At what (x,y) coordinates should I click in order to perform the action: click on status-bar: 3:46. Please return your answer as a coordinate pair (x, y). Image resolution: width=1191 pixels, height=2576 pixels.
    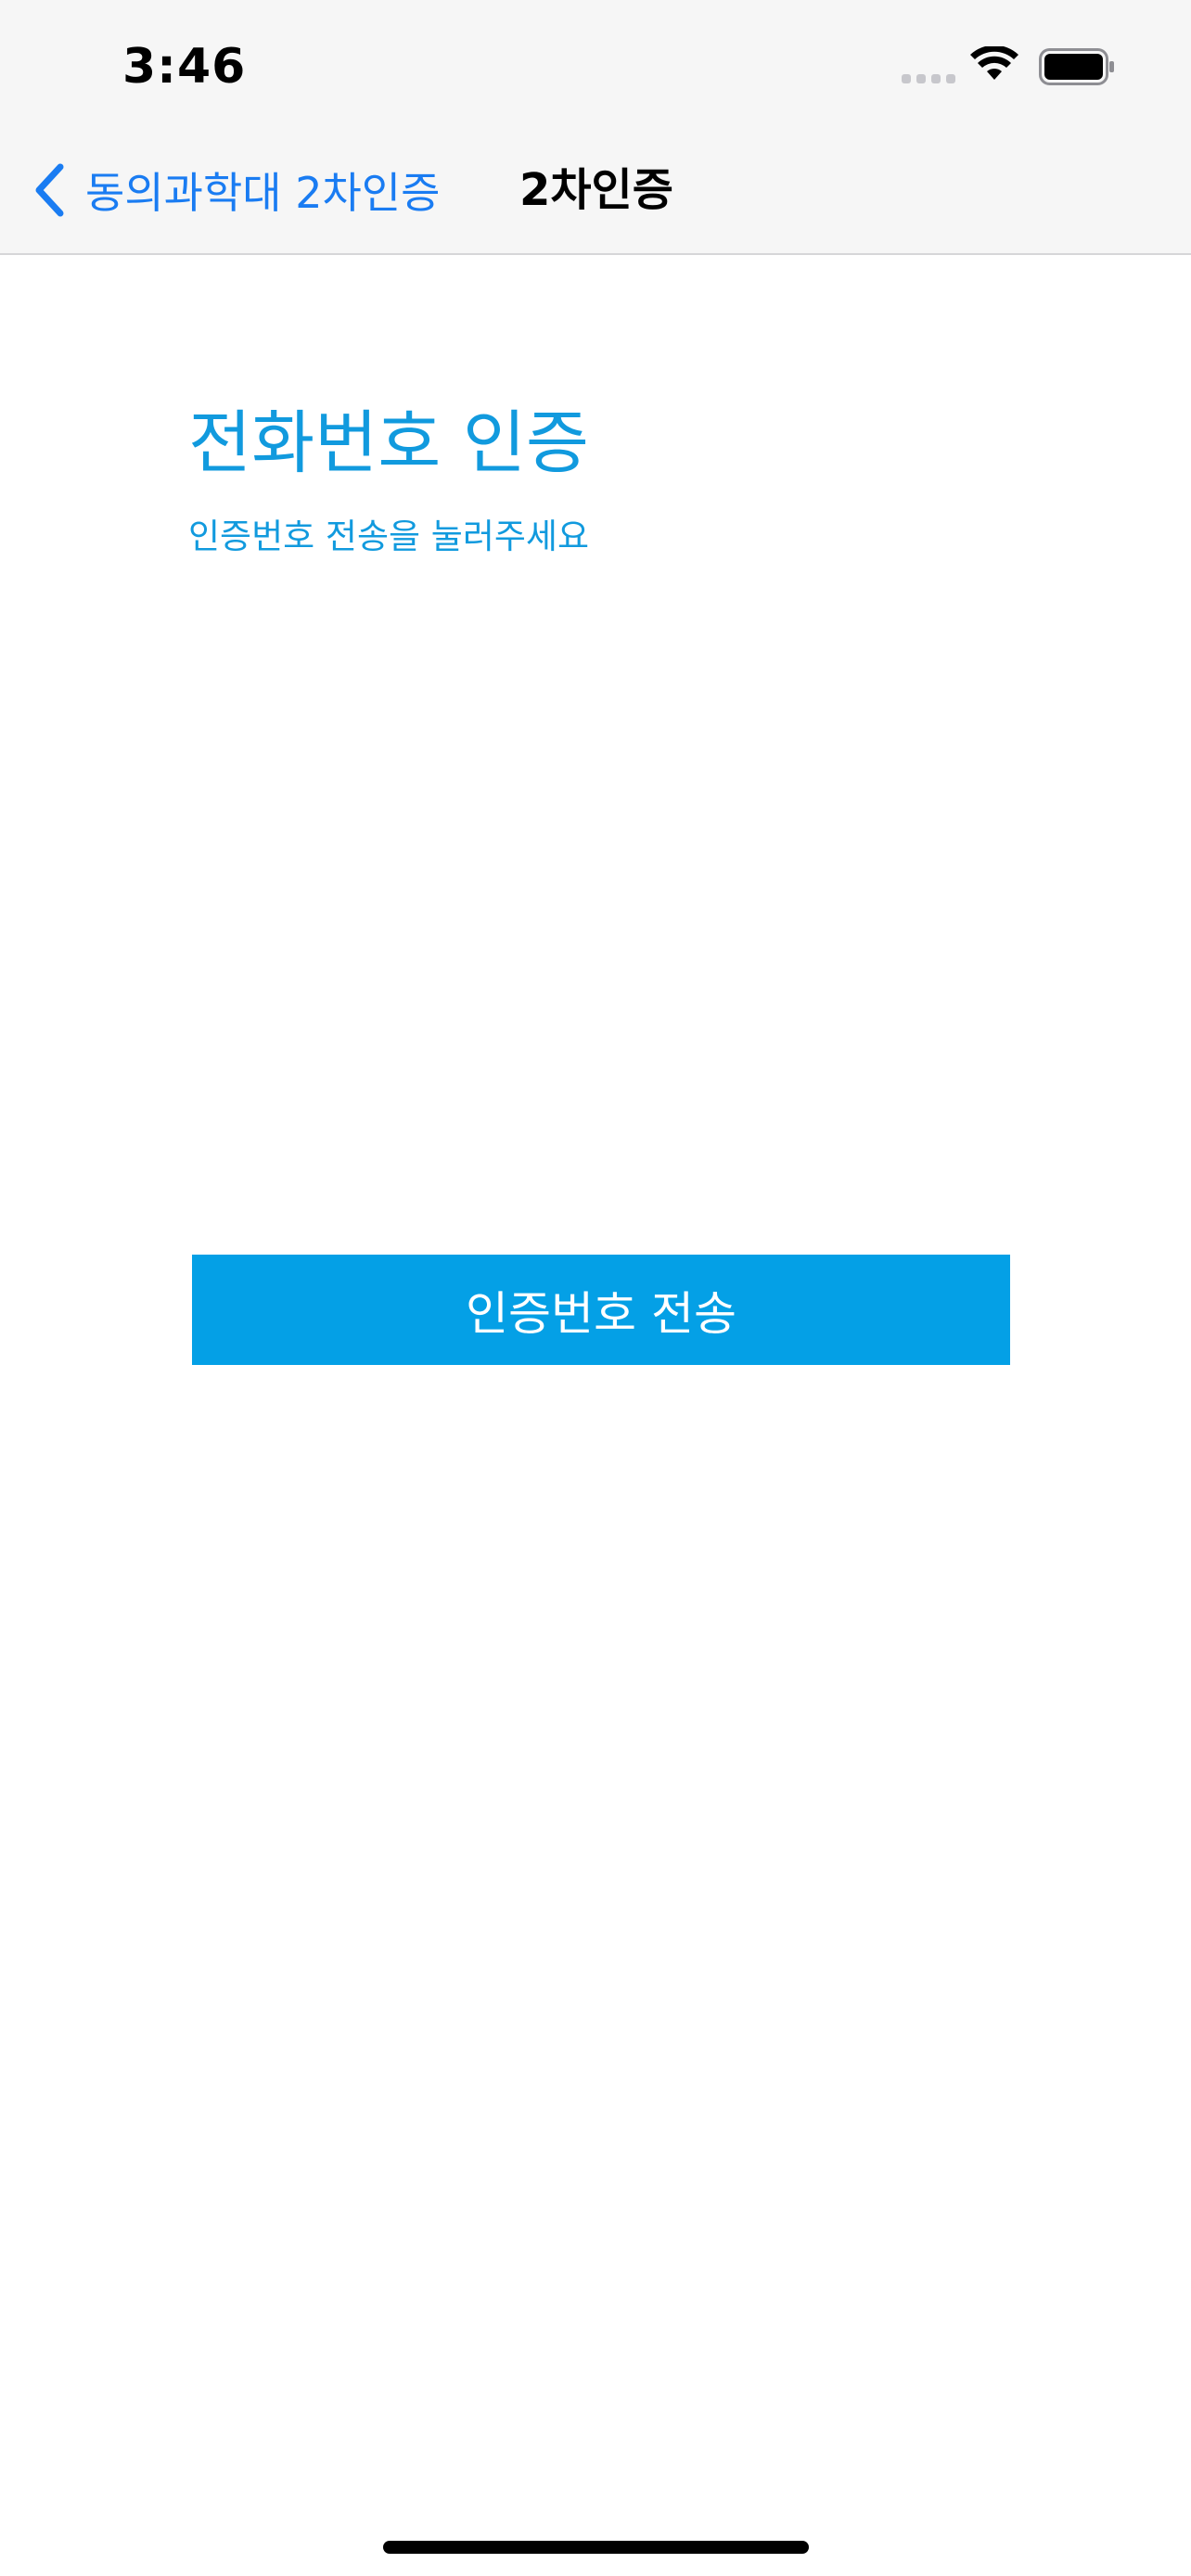
    Looking at the image, I should click on (595, 65).